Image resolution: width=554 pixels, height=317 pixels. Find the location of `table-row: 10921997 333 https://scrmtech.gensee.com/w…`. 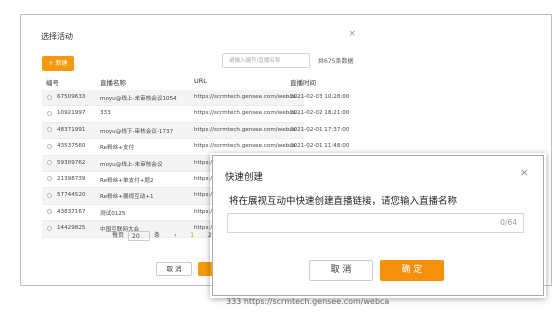

table-row: 10921997 333 https://scrmtech.gensee.com/w… is located at coordinates (195, 114).